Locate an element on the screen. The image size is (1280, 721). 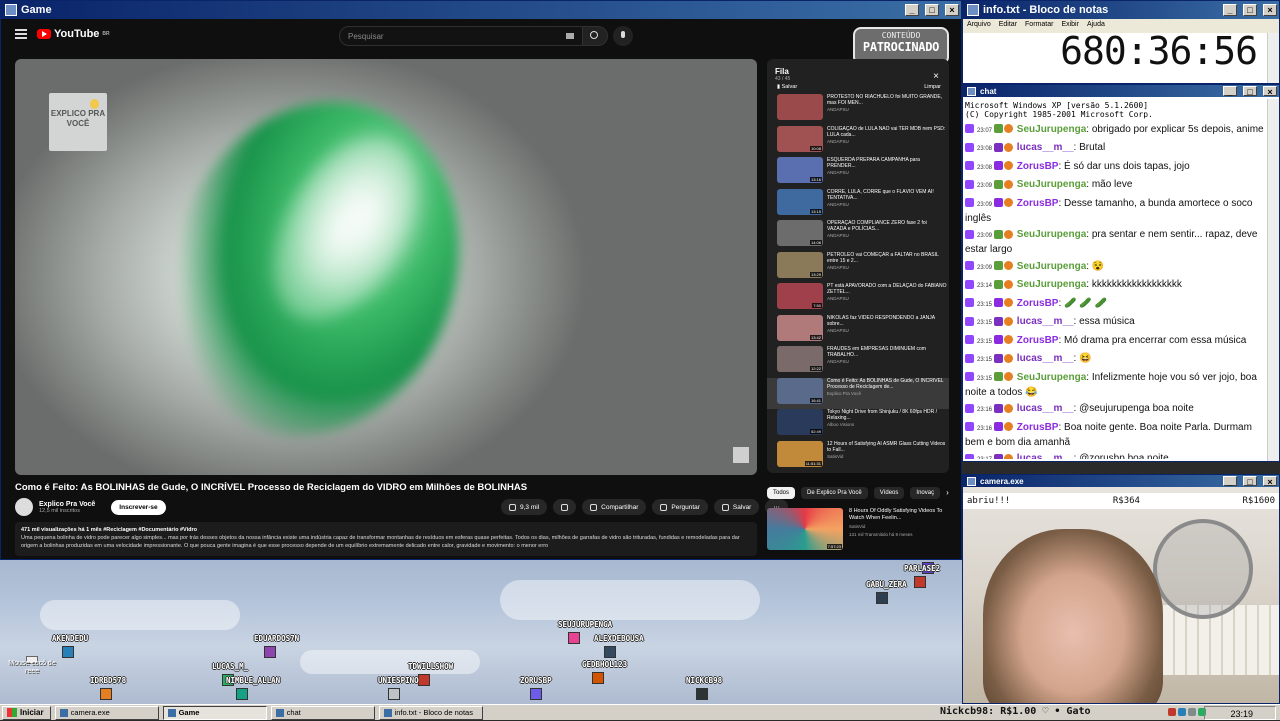
chat-scrollbar is located at coordinates (1273, 280).